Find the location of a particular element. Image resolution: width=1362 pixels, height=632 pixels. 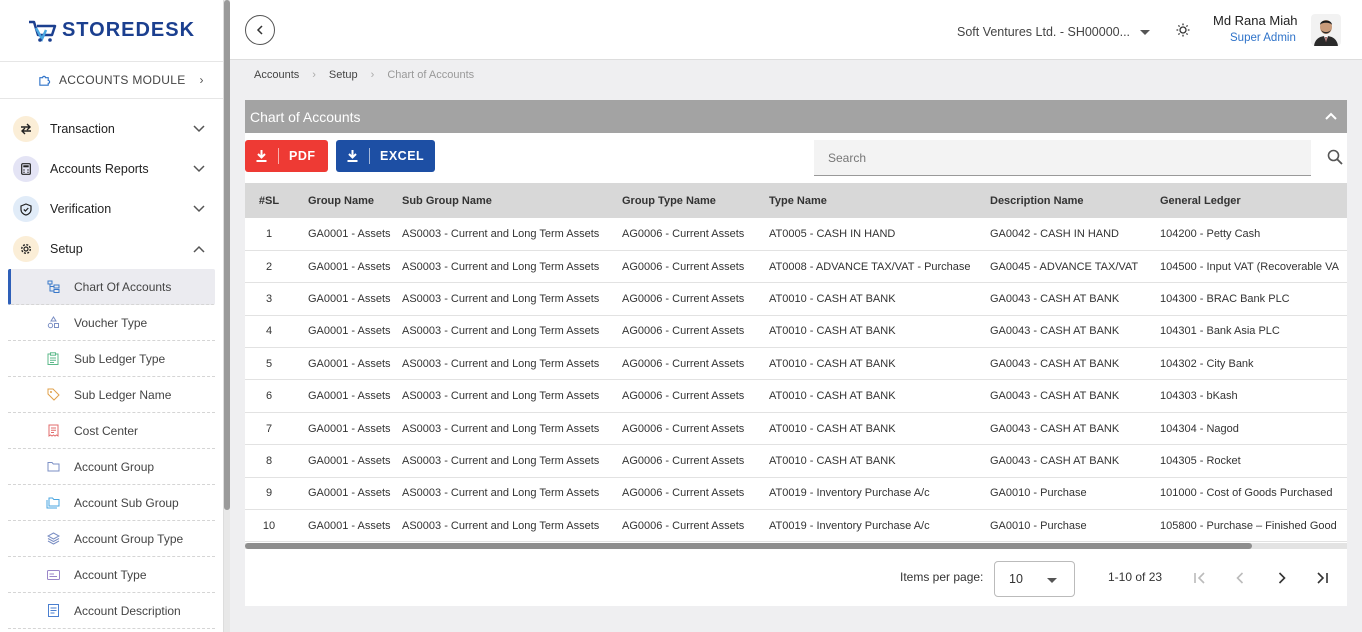

export-pdf-button: PDF is located at coordinates (286, 156).